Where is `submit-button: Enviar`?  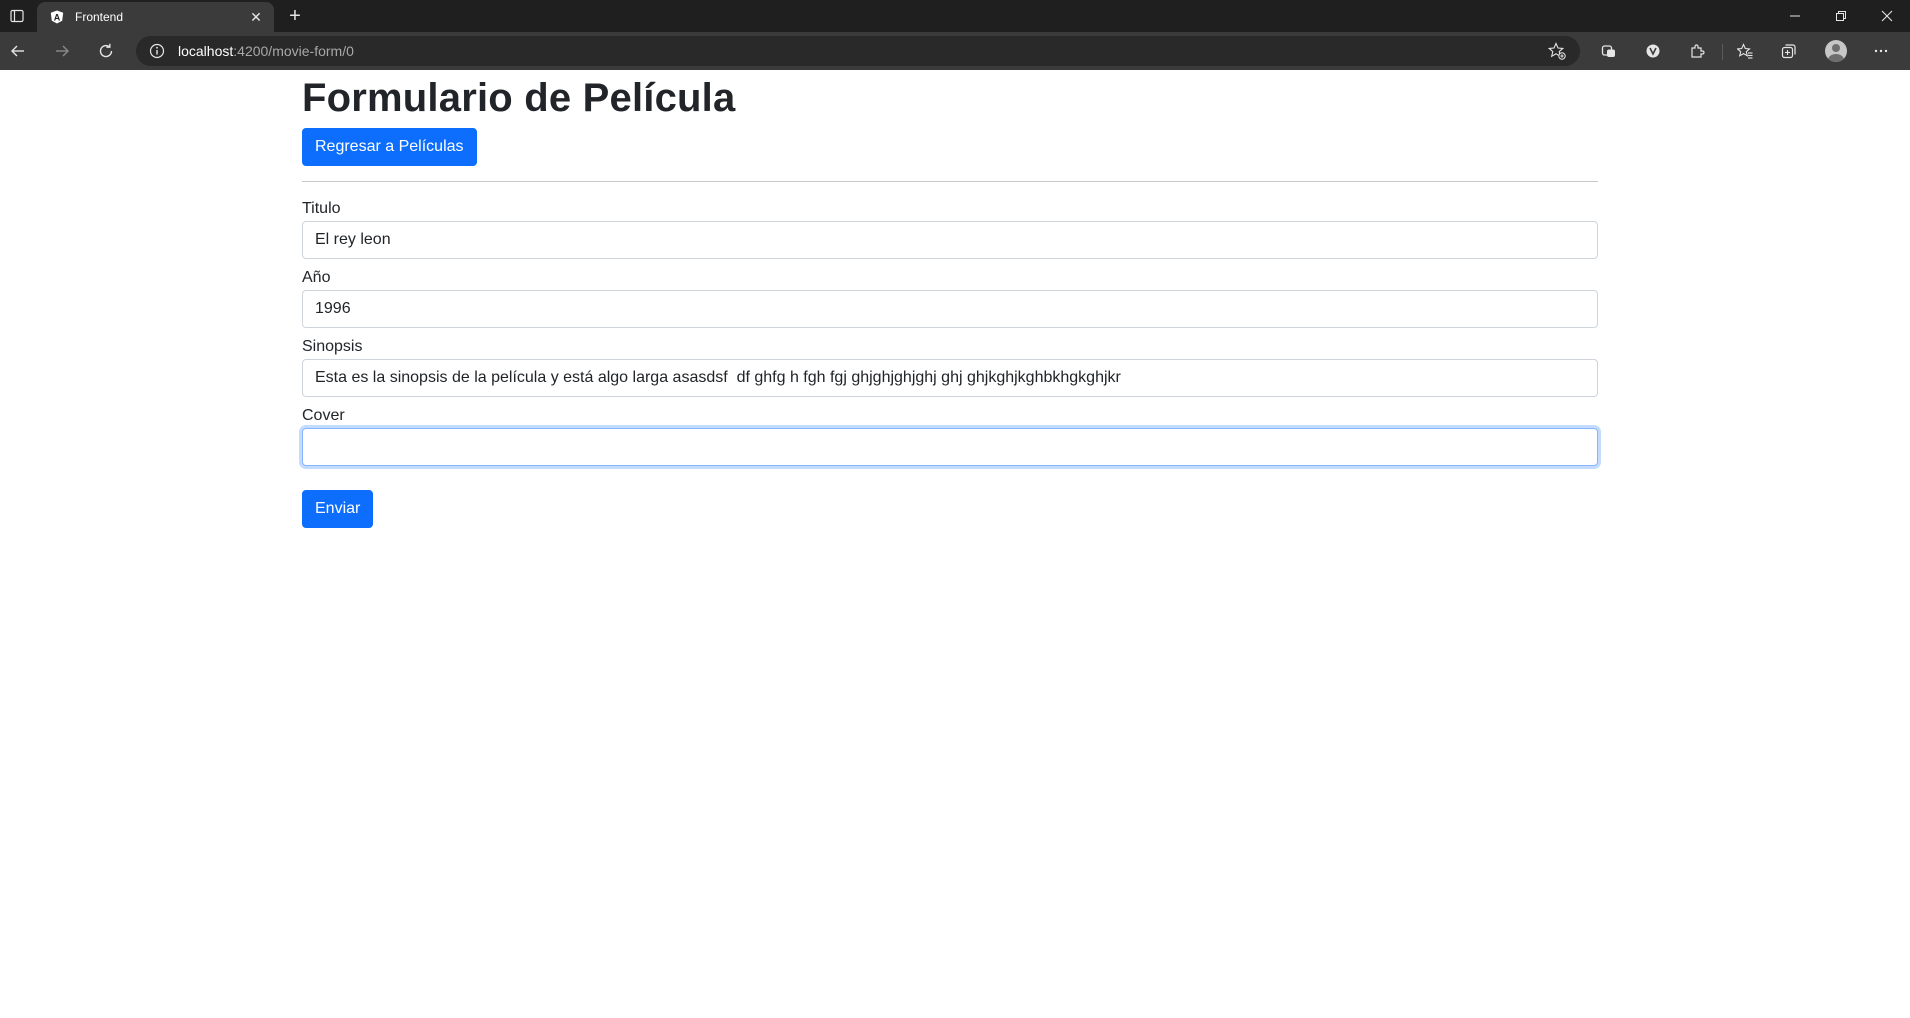
submit-button: Enviar is located at coordinates (338, 509).